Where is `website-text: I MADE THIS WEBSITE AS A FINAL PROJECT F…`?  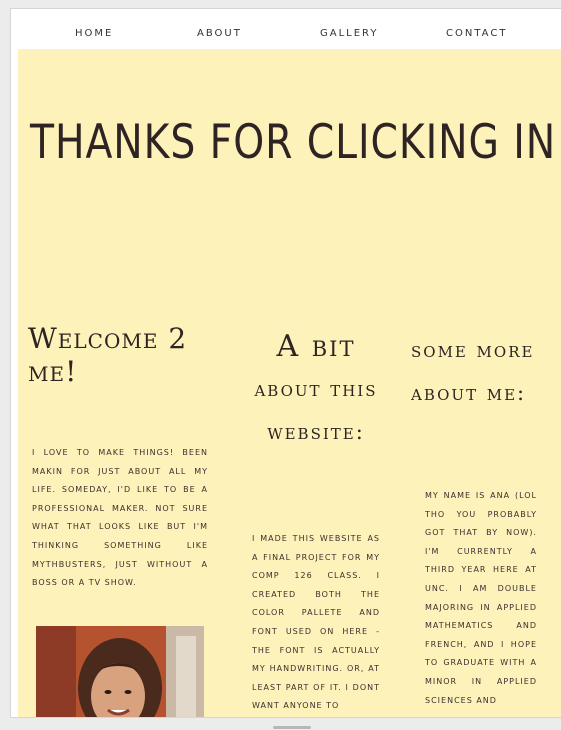 website-text: I MADE THIS WEBSITE AS A FINAL PROJECT F… is located at coordinates (316, 622).